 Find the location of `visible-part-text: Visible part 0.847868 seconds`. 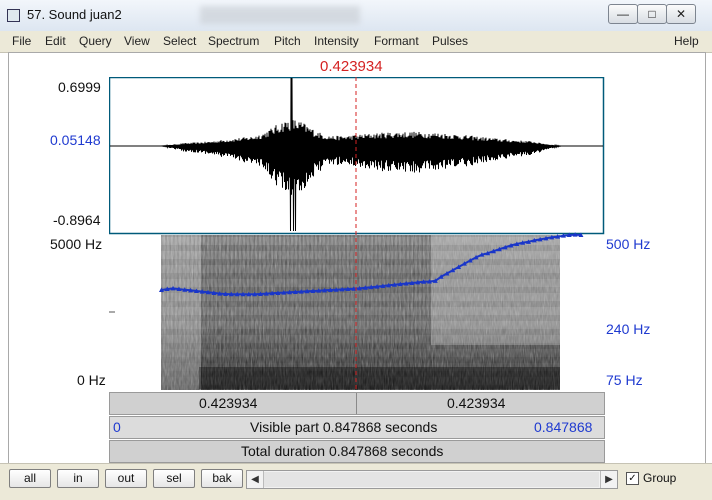

visible-part-text: Visible part 0.847868 seconds is located at coordinates (344, 427).